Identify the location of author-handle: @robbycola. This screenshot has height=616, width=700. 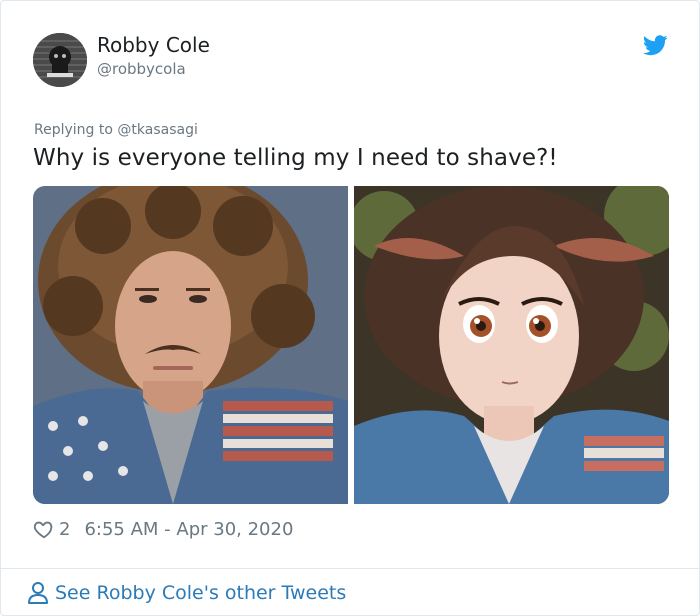
(141, 69).